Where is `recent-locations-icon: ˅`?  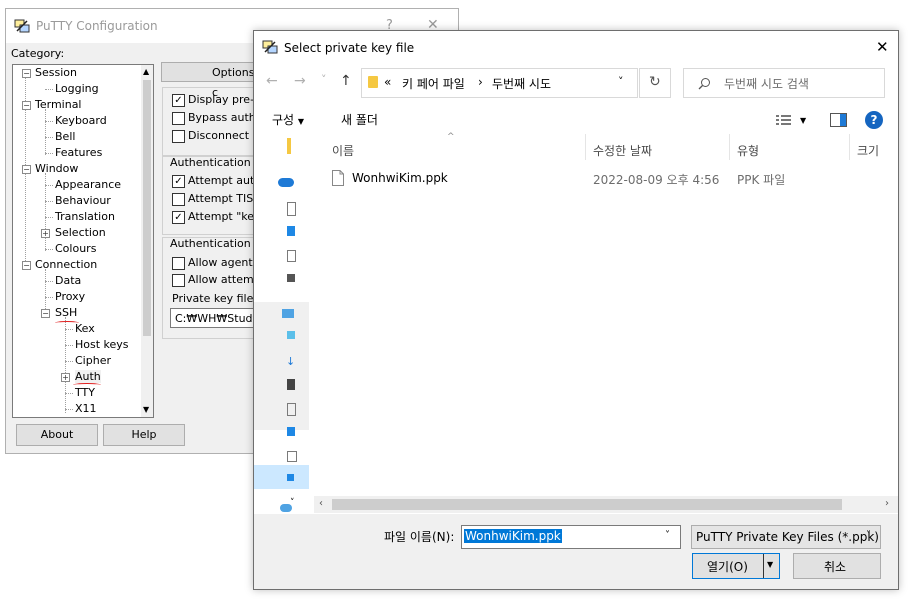
recent-locations-icon: ˅ is located at coordinates (324, 79).